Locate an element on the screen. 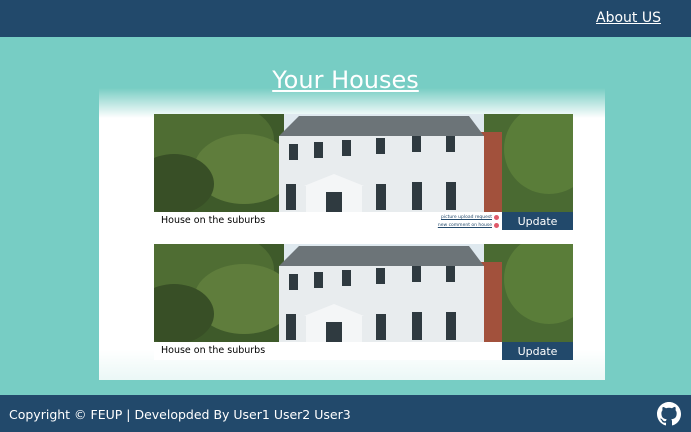  notification-item: picture upload request is located at coordinates (467, 217).